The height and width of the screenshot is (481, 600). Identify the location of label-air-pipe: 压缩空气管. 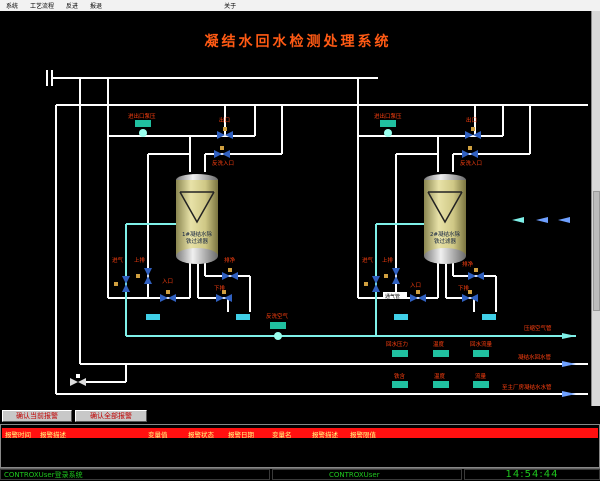
(538, 328).